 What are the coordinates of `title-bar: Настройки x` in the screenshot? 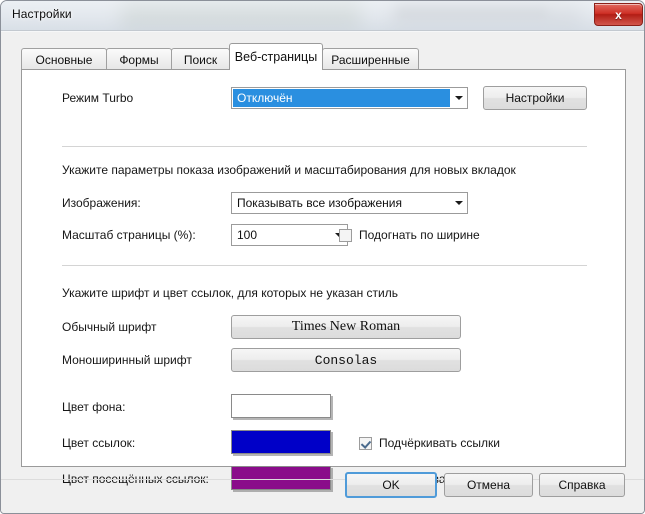 It's located at (322, 16).